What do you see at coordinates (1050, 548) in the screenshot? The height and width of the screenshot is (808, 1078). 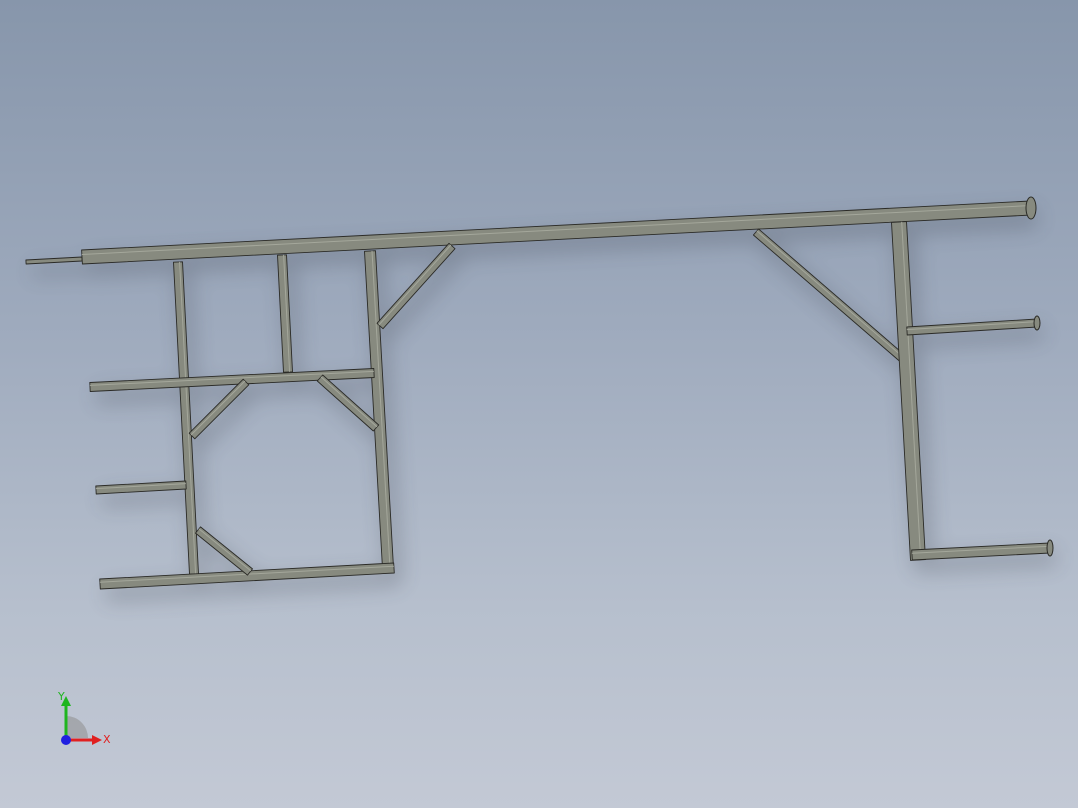 I see `right-arm-bottom-cap` at bounding box center [1050, 548].